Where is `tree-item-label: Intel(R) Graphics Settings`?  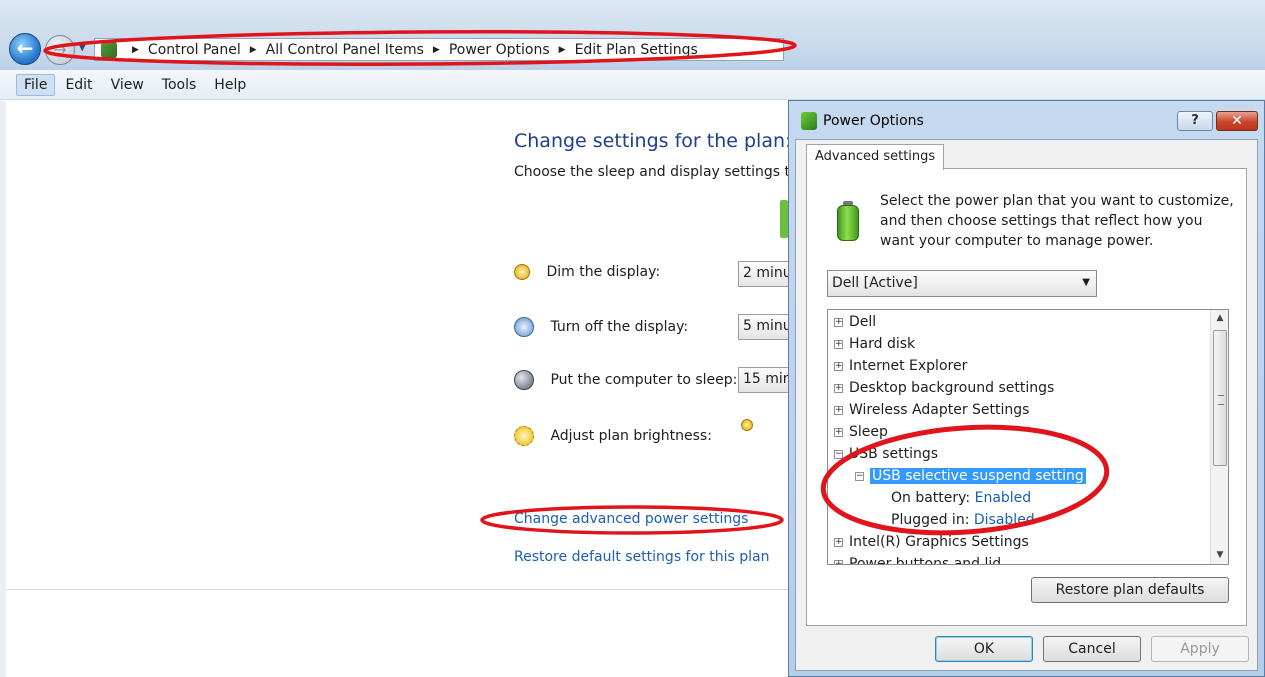 tree-item-label: Intel(R) Graphics Settings is located at coordinates (939, 542).